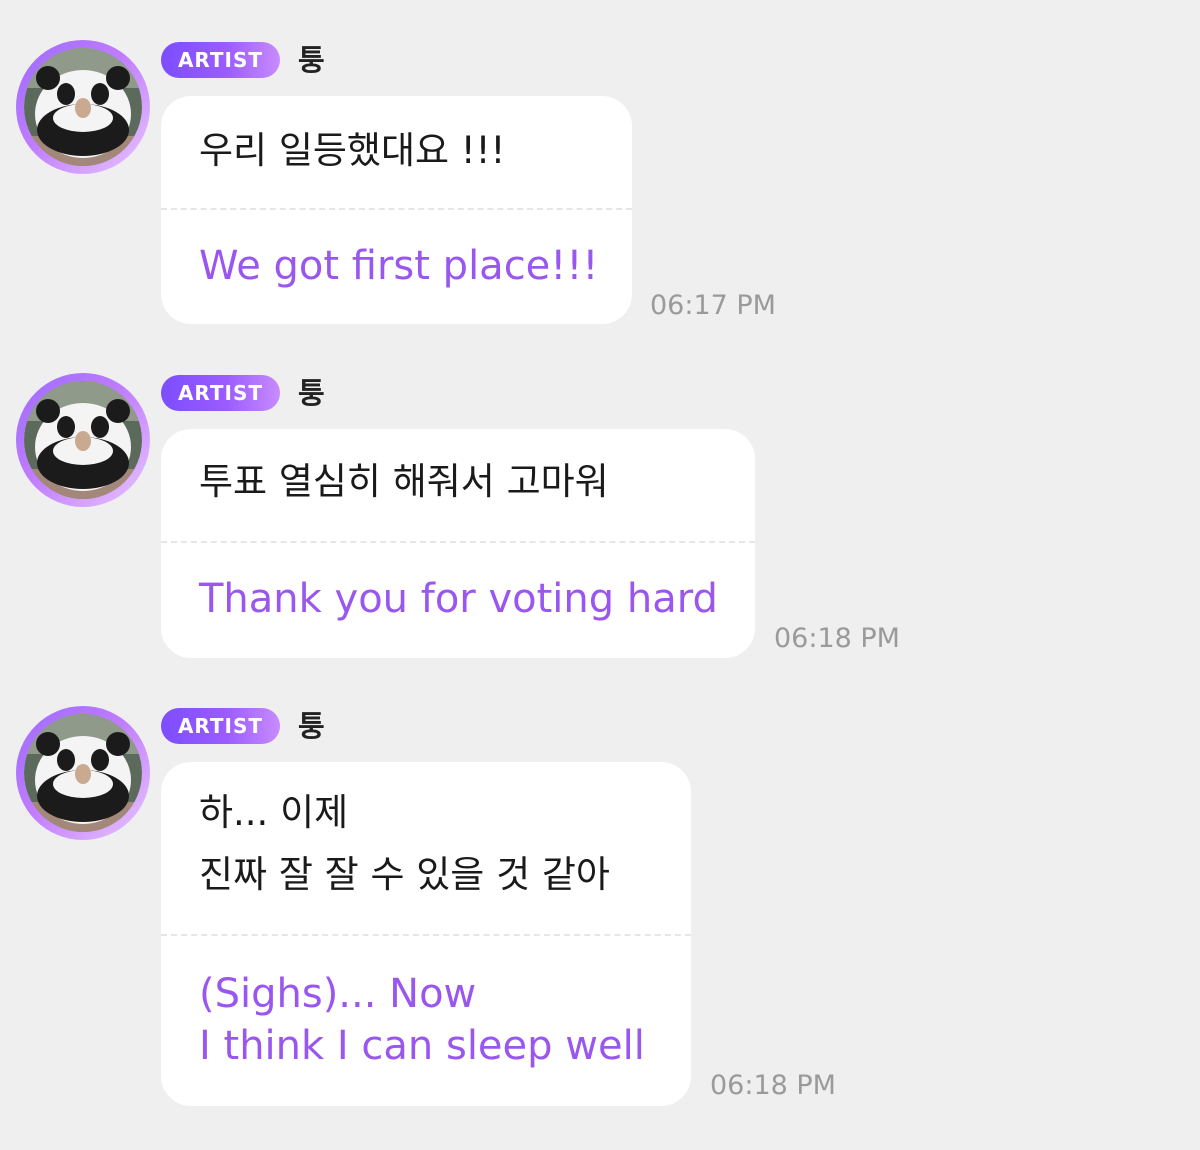 Image resolution: width=1200 pixels, height=1150 pixels. Describe the element at coordinates (399, 266) in the screenshot. I see `translation-text: We got first place!!!` at that location.